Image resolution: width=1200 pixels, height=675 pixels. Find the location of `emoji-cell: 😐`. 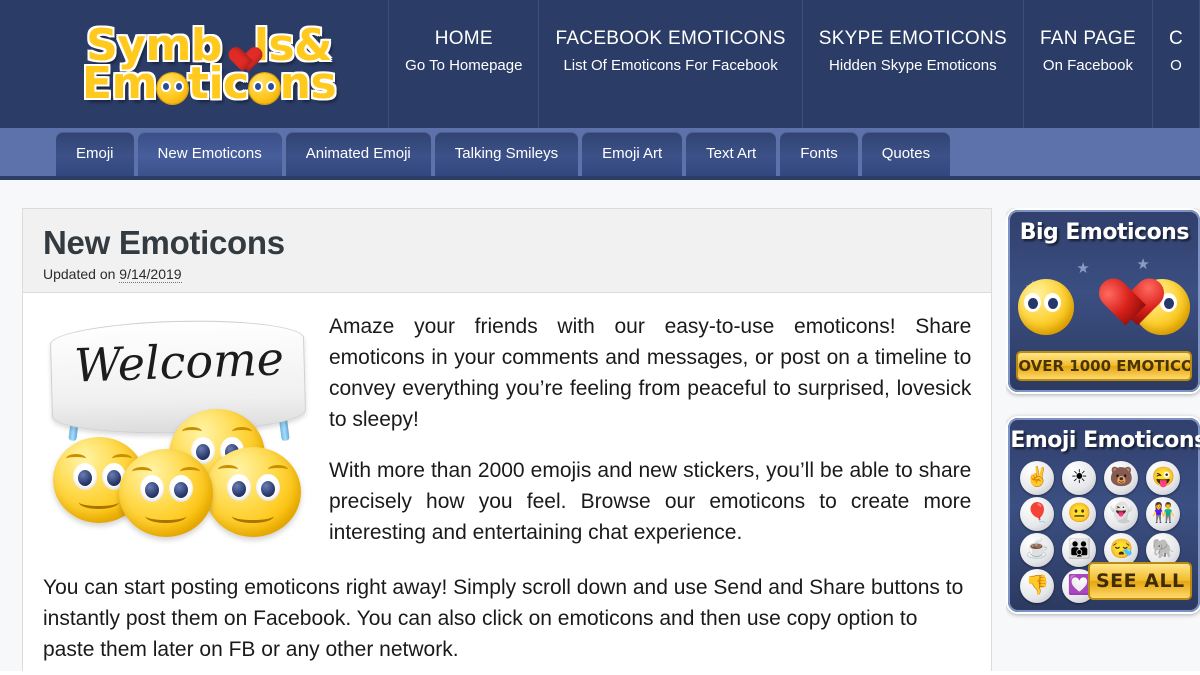

emoji-cell: 😐 is located at coordinates (1079, 514).